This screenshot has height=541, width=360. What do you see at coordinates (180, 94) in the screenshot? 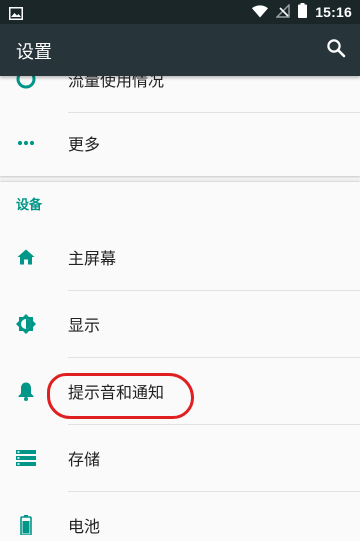
I see `settings-item-data-usage: 流量使用情况` at bounding box center [180, 94].